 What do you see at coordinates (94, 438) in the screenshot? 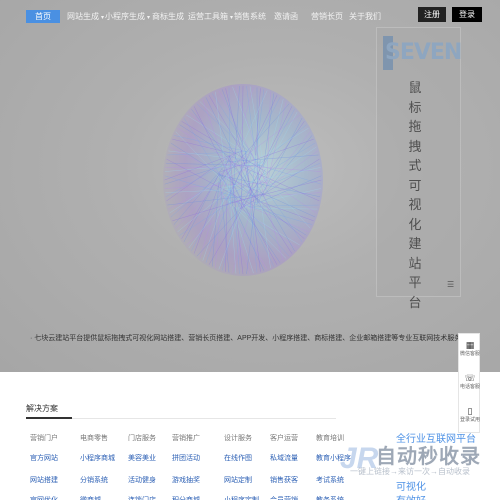
I see `solution-column-head: 电商零售` at bounding box center [94, 438].